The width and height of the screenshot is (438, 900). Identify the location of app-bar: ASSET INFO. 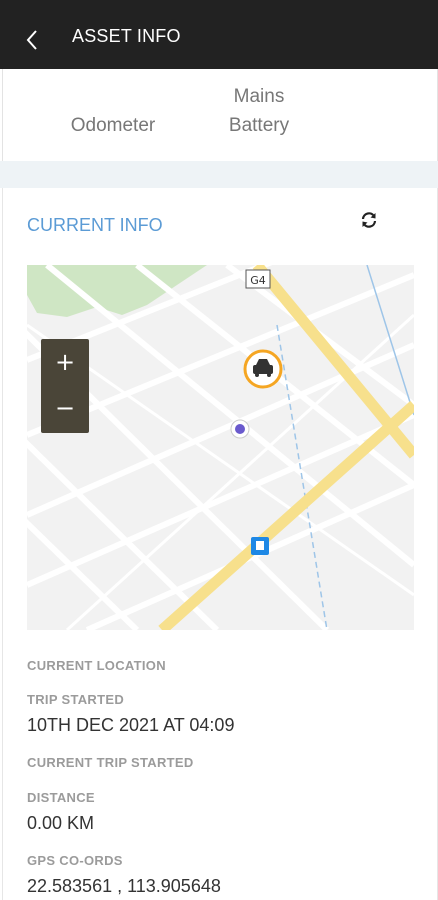
(219, 34).